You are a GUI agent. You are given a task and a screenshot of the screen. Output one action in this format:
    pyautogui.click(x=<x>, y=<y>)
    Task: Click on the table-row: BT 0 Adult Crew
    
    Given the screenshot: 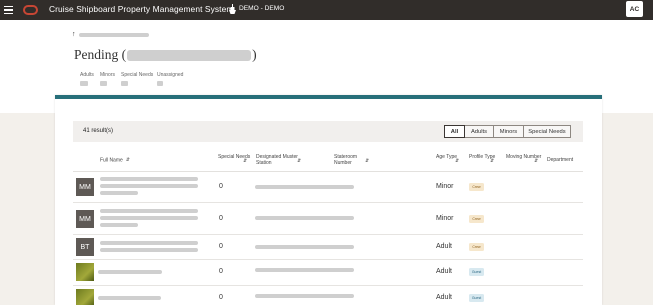 What is the action you would take?
    pyautogui.click(x=328, y=247)
    